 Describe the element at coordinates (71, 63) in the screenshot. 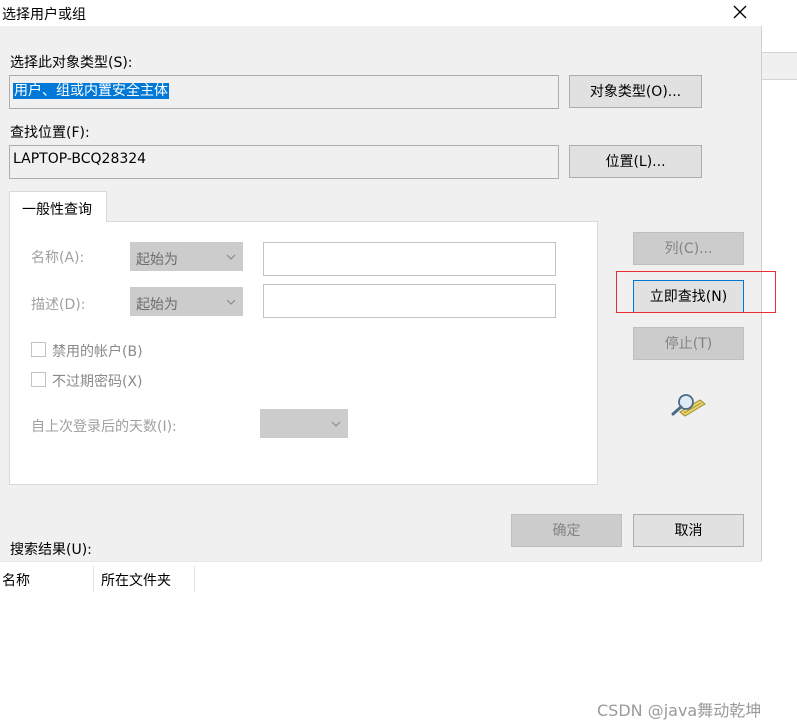

I see `object-type-label: 选择此对象类型(S):` at that location.